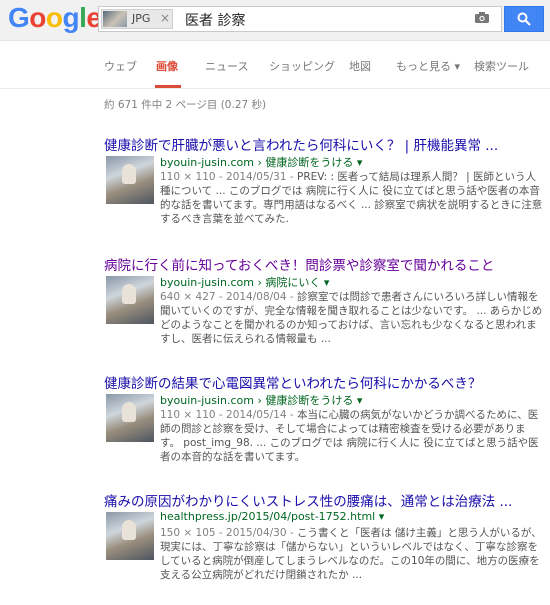 The image size is (550, 605). I want to click on active-tab-indicator, so click(168, 86).